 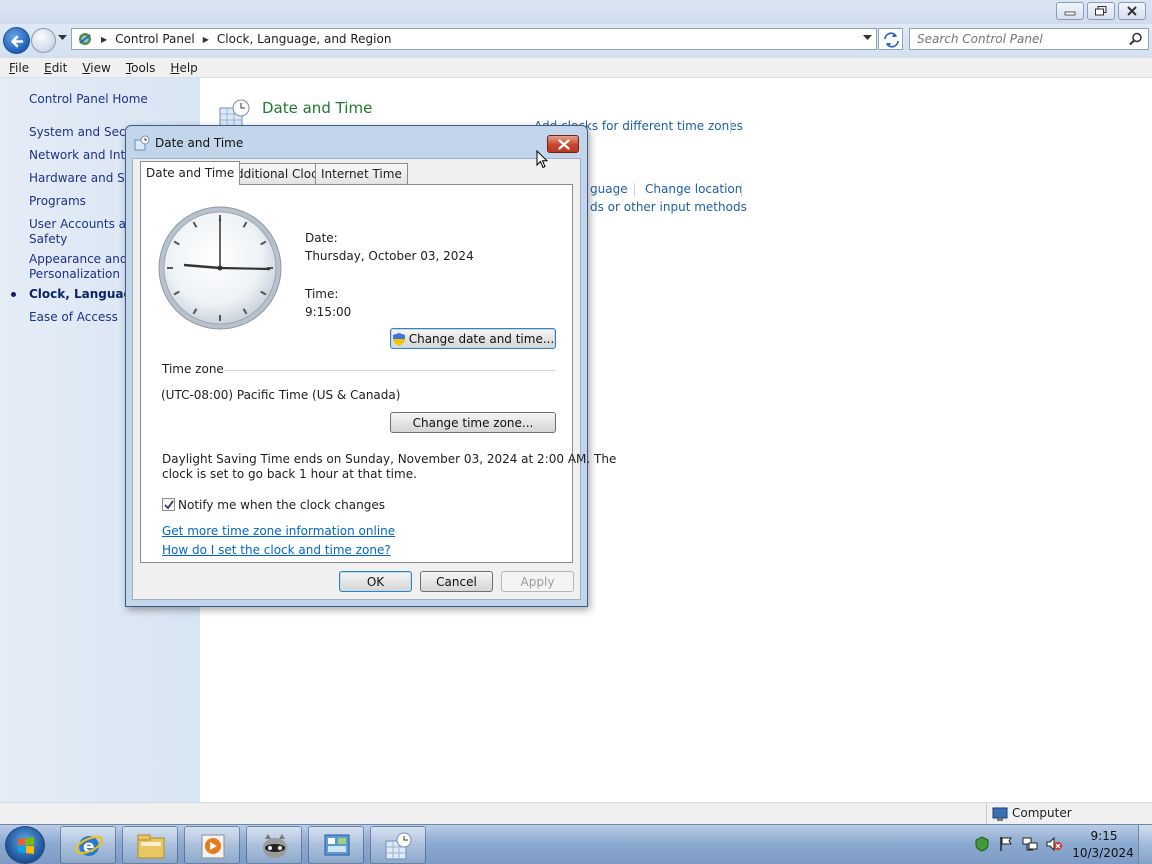 I want to click on notify-checkbox-label: Notify me when the clock changes, so click(x=281, y=505).